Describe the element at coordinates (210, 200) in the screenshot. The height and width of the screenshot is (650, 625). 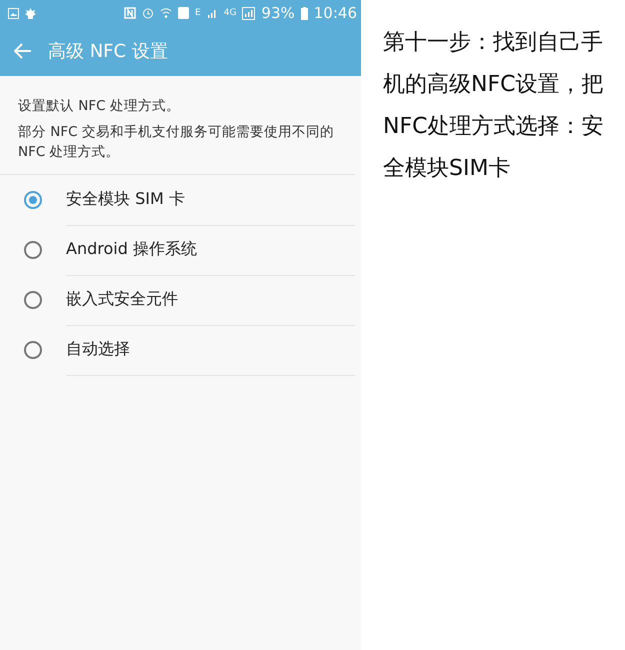
I see `option-label: 安全模块 SIM 卡` at that location.